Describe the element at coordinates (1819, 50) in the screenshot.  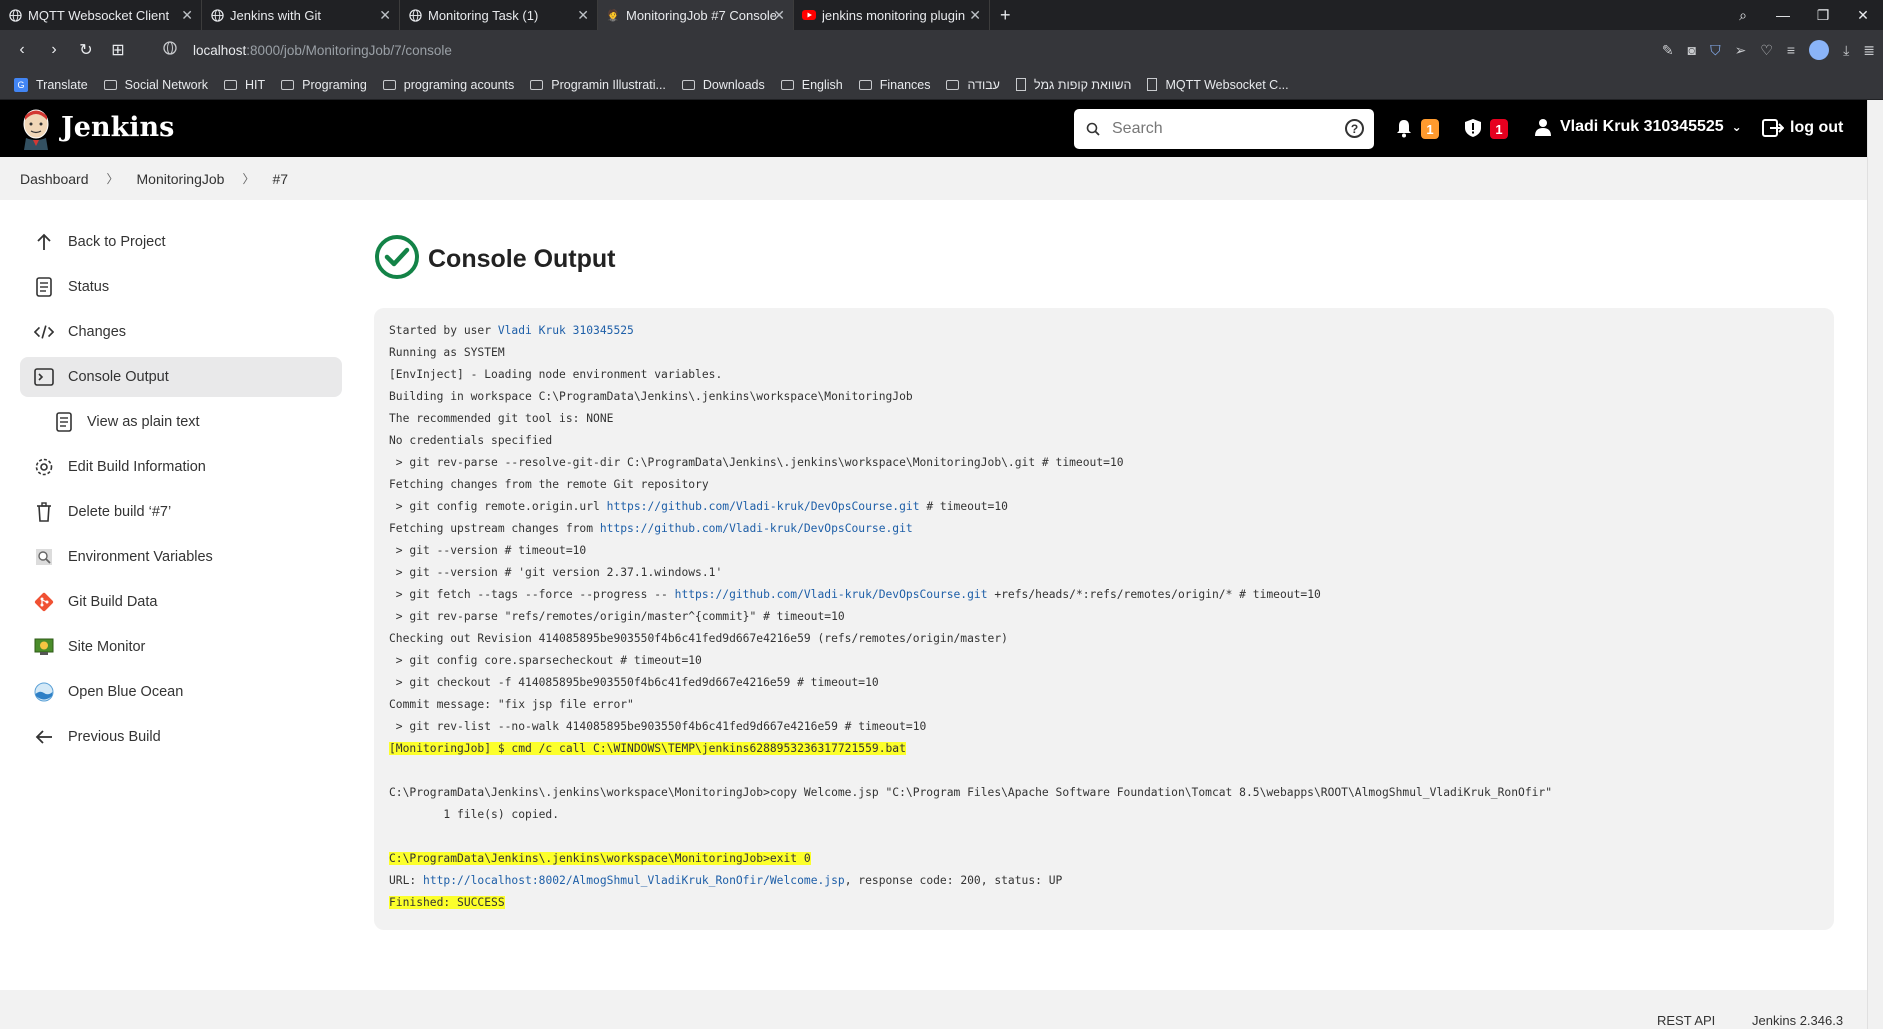
I see `profile-avatar` at that location.